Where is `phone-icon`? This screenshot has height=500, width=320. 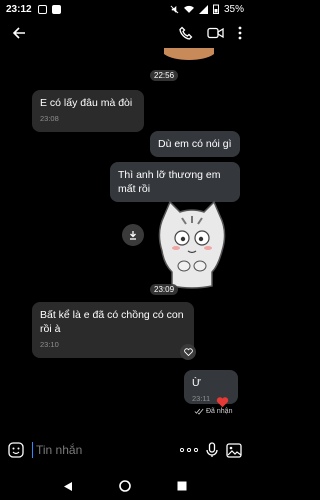
phone-icon is located at coordinates (186, 33).